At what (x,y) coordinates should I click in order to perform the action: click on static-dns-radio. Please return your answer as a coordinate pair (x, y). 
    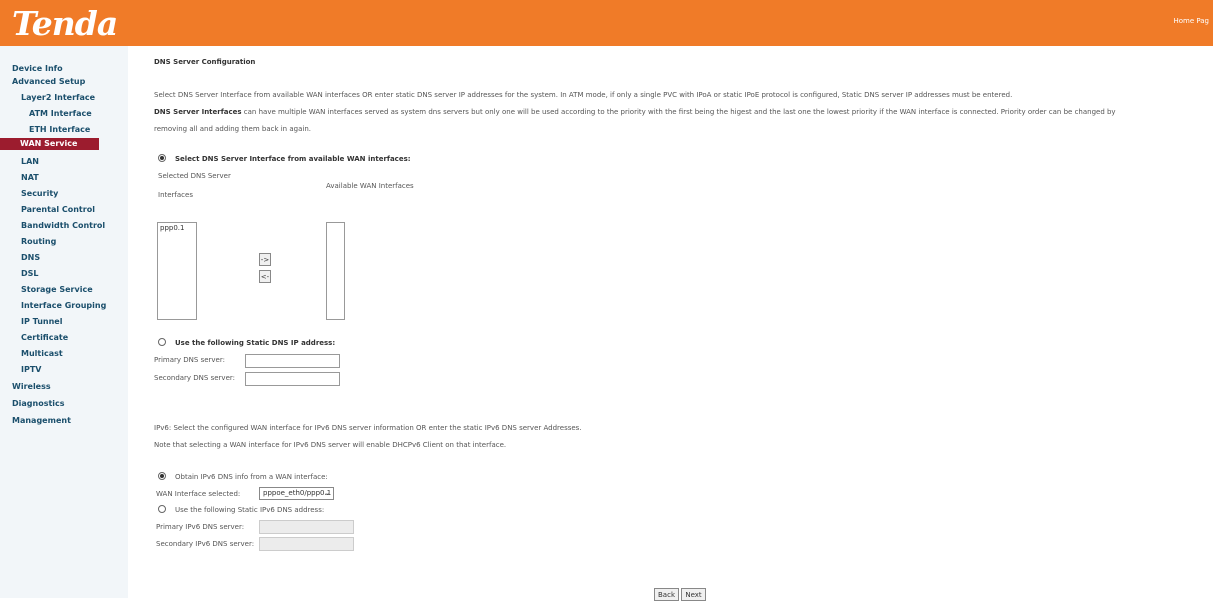
    Looking at the image, I should click on (162, 342).